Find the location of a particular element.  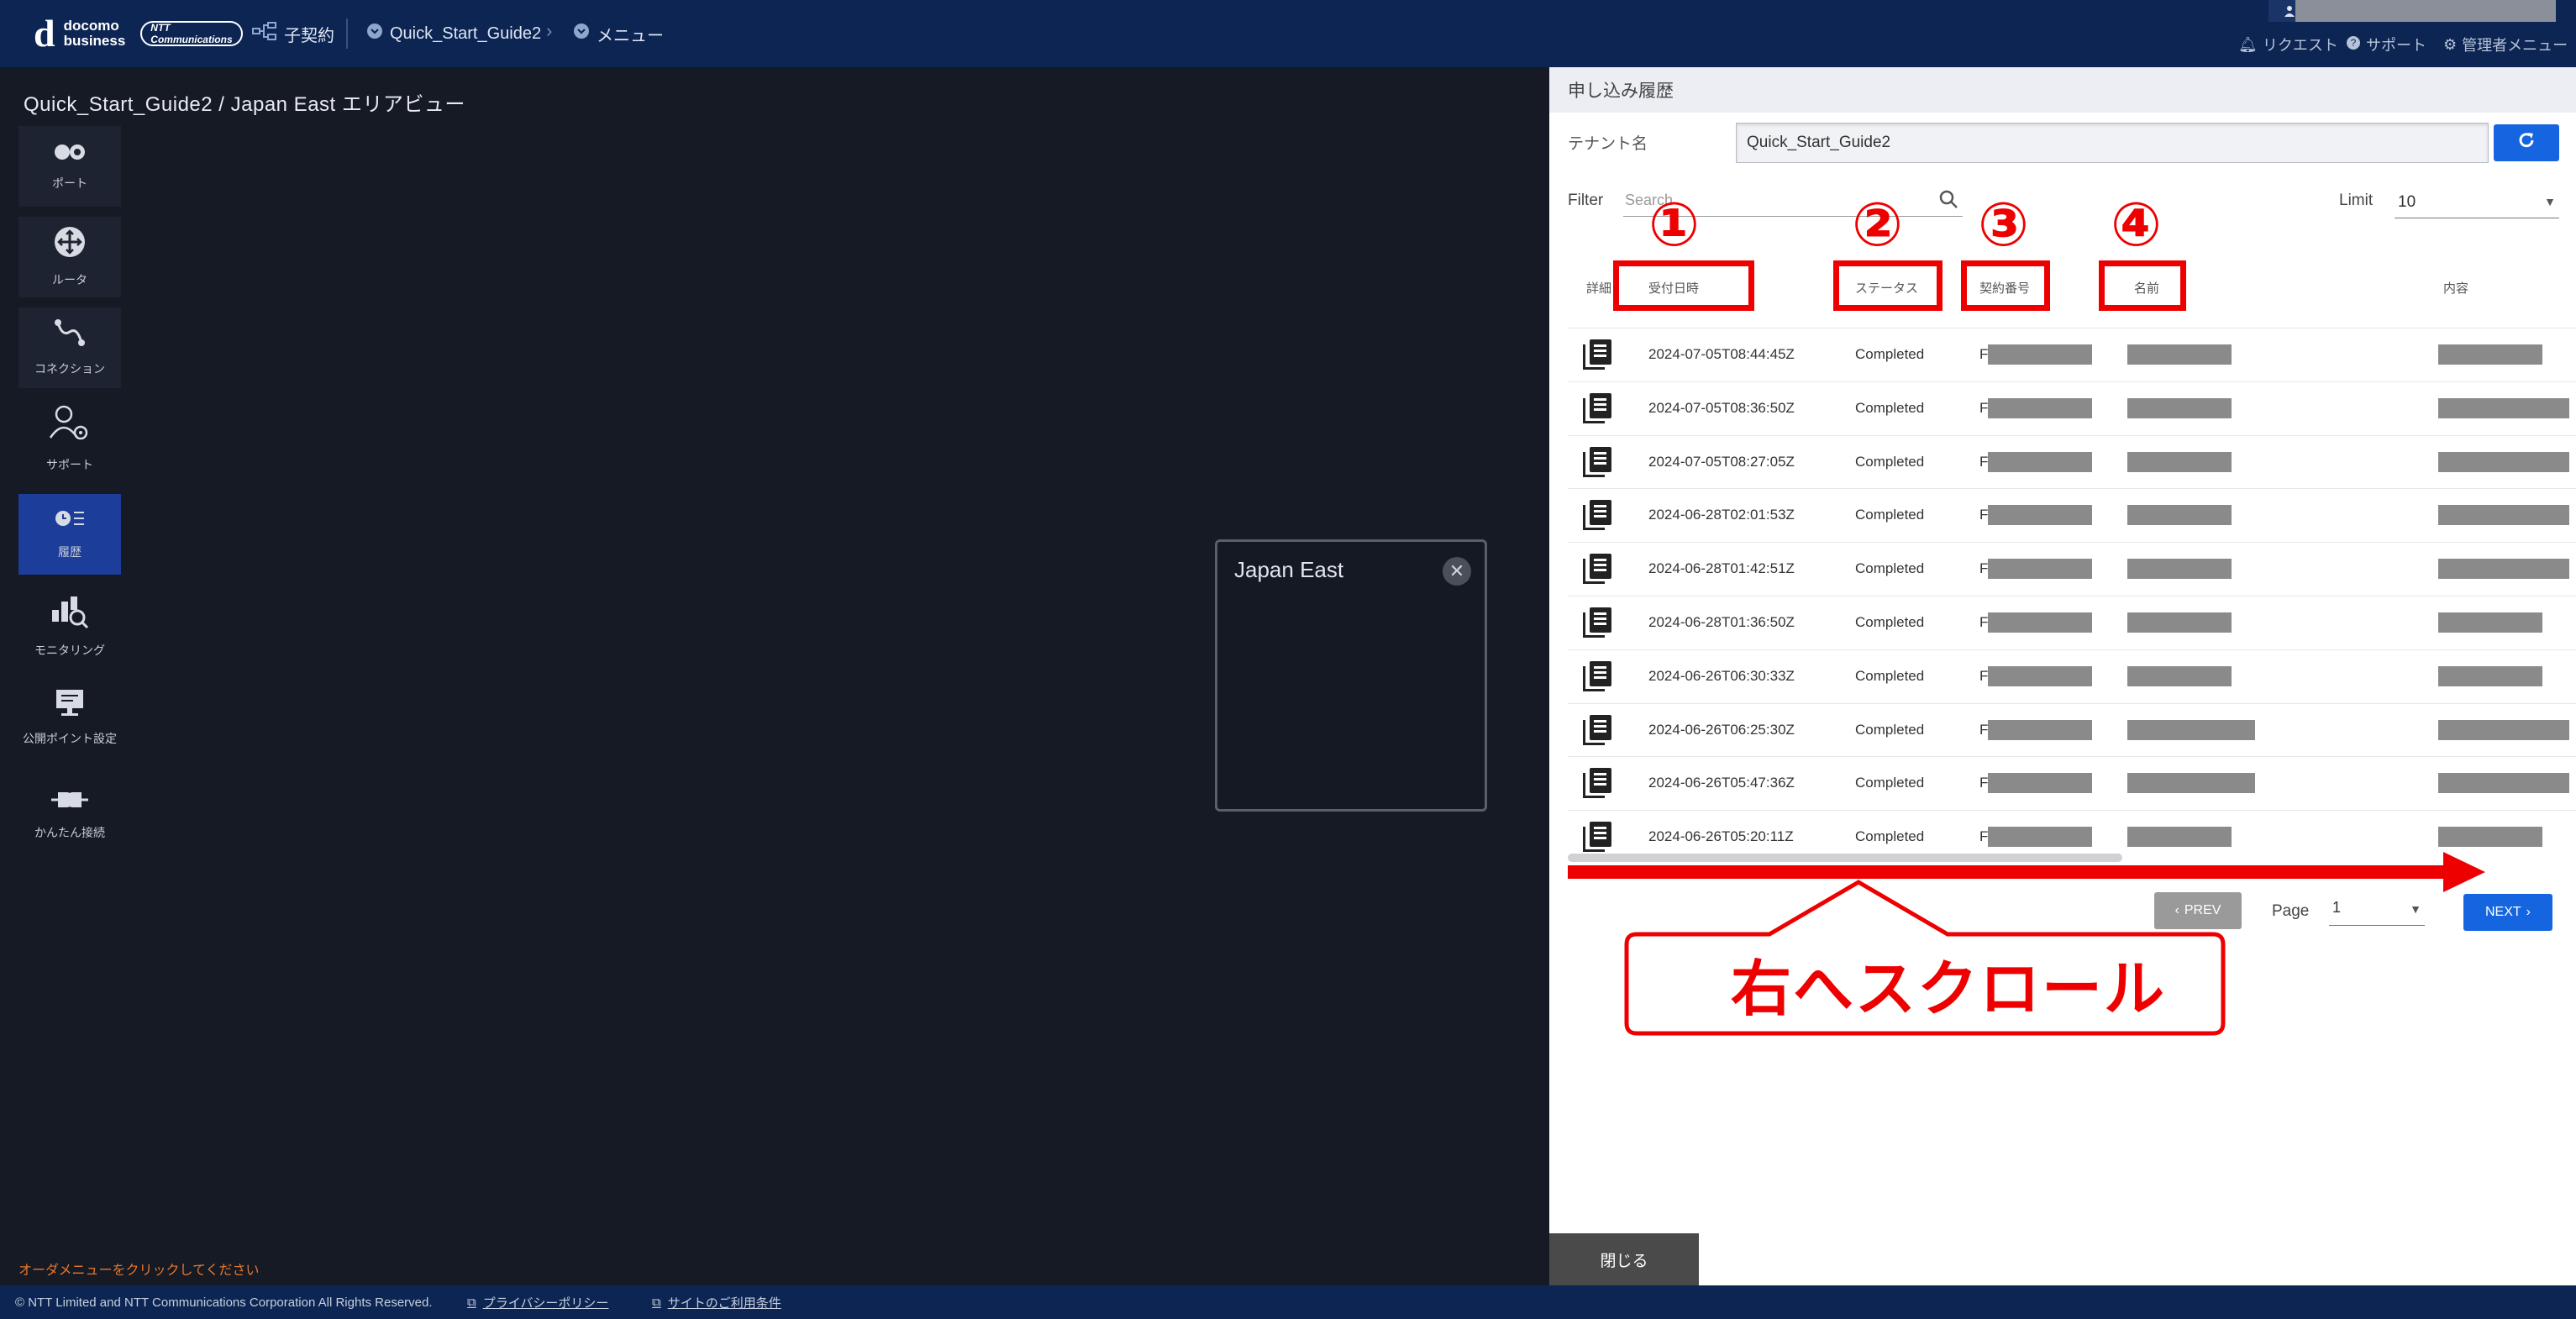

sidebar-item-label: 公開ポイント設定 is located at coordinates (70, 738).